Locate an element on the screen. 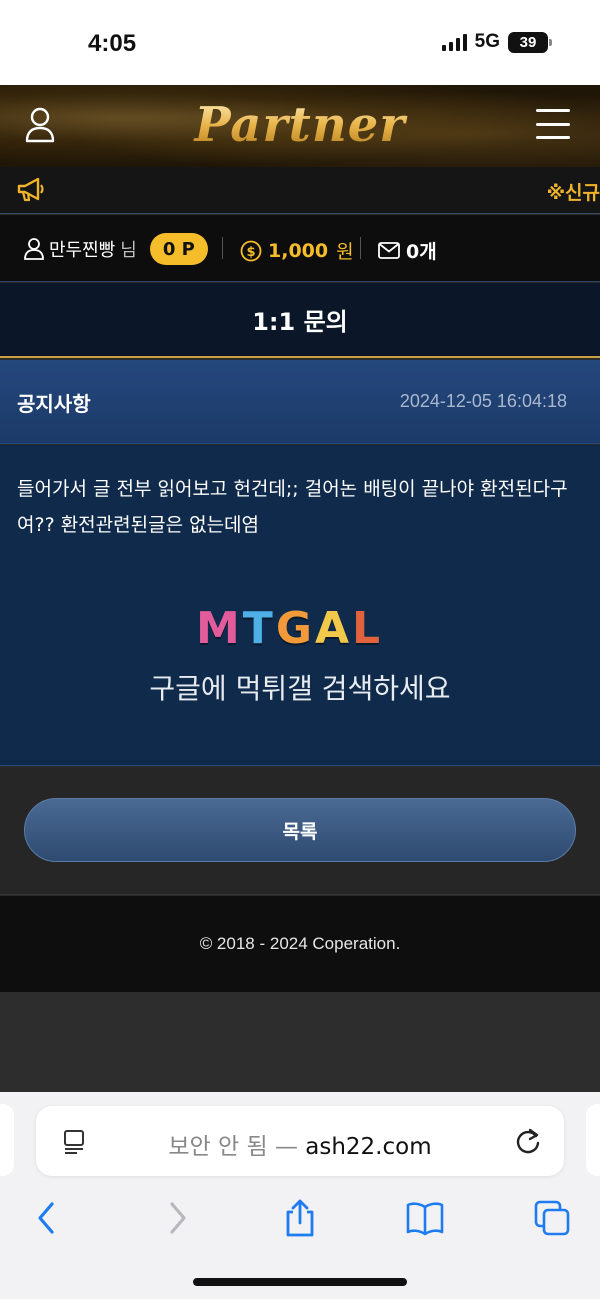 This screenshot has height=1299, width=600. money-balance: $ 1,000 원 is located at coordinates (297, 250).